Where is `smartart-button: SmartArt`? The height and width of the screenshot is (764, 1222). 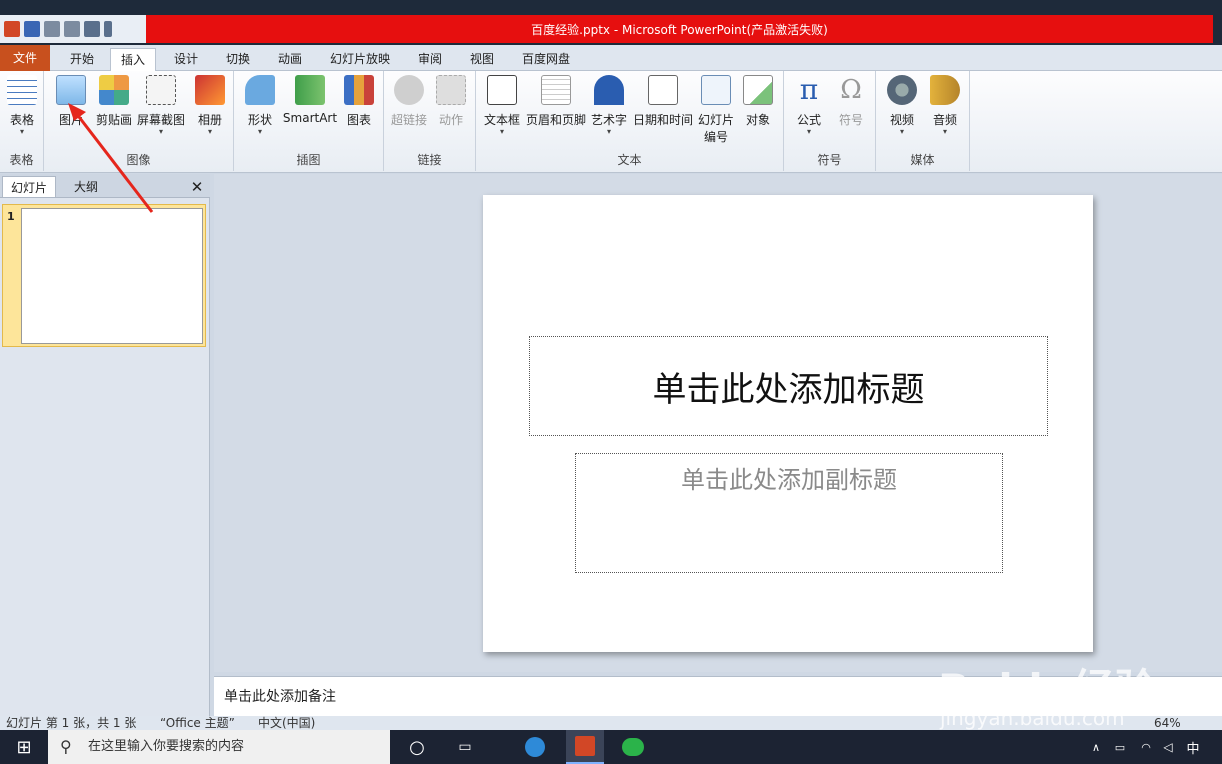 smartart-button: SmartArt is located at coordinates (310, 100).